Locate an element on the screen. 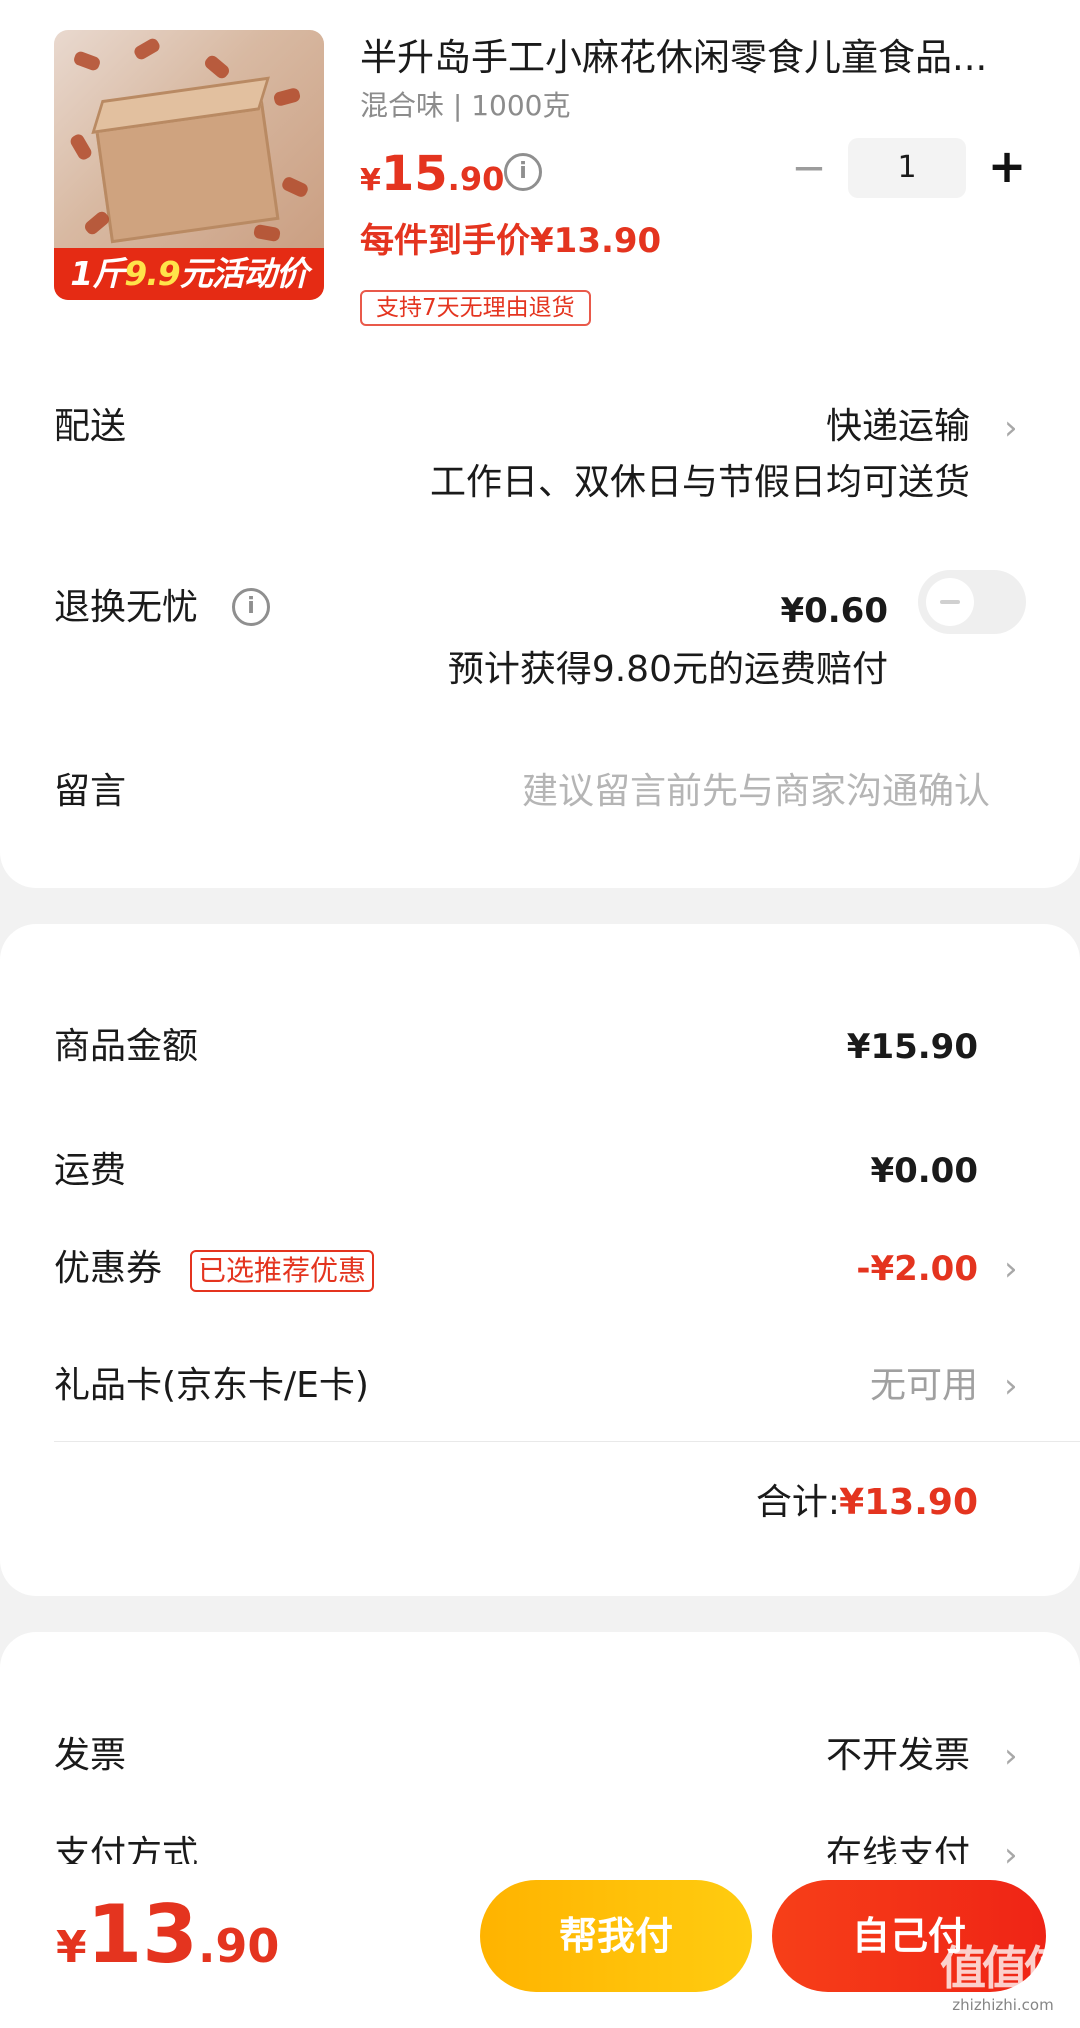  shipping-value: ¥0.00 is located at coordinates (924, 1171).